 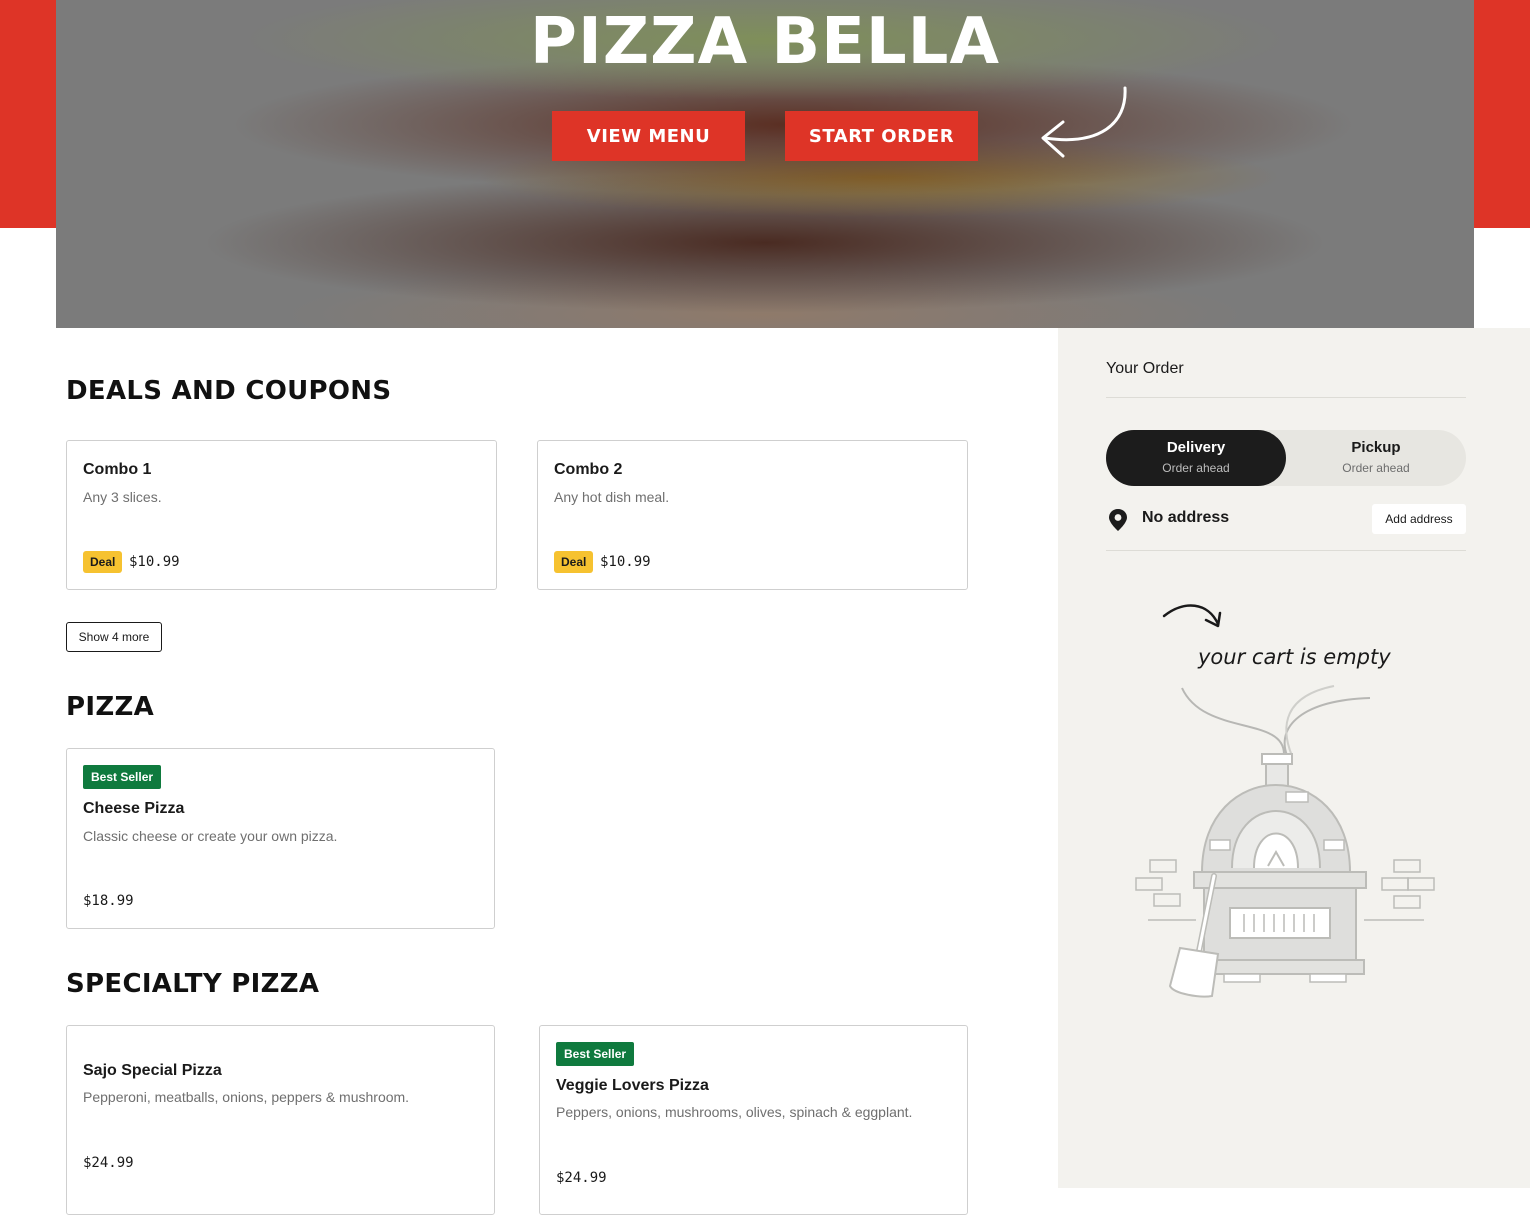 What do you see at coordinates (1419, 519) in the screenshot?
I see `add-address-button: Add address` at bounding box center [1419, 519].